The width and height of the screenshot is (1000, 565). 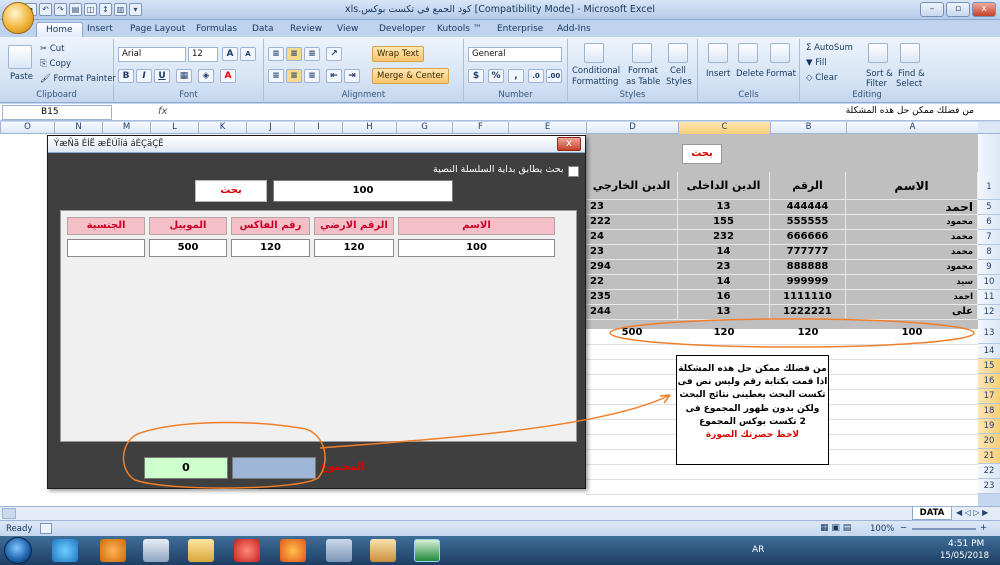 I want to click on zoom-in-button: +, so click(x=983, y=528).